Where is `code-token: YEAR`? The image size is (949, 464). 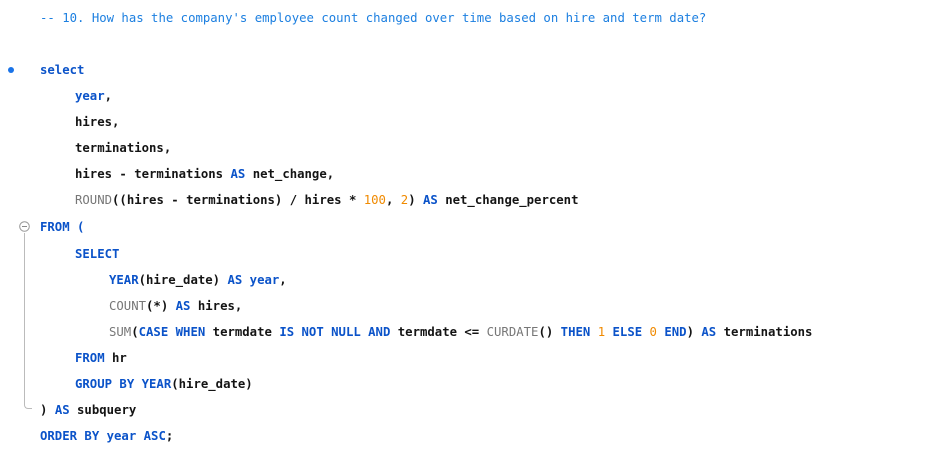 code-token: YEAR is located at coordinates (124, 280).